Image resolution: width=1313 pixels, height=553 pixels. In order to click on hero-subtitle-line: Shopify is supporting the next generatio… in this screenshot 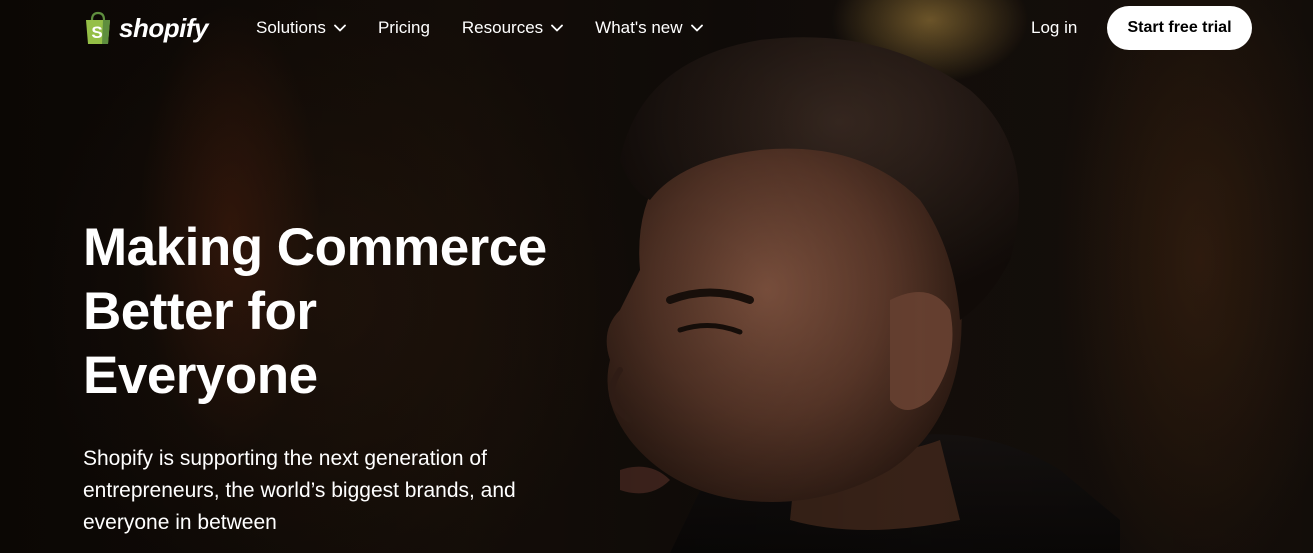, I will do `click(285, 458)`.